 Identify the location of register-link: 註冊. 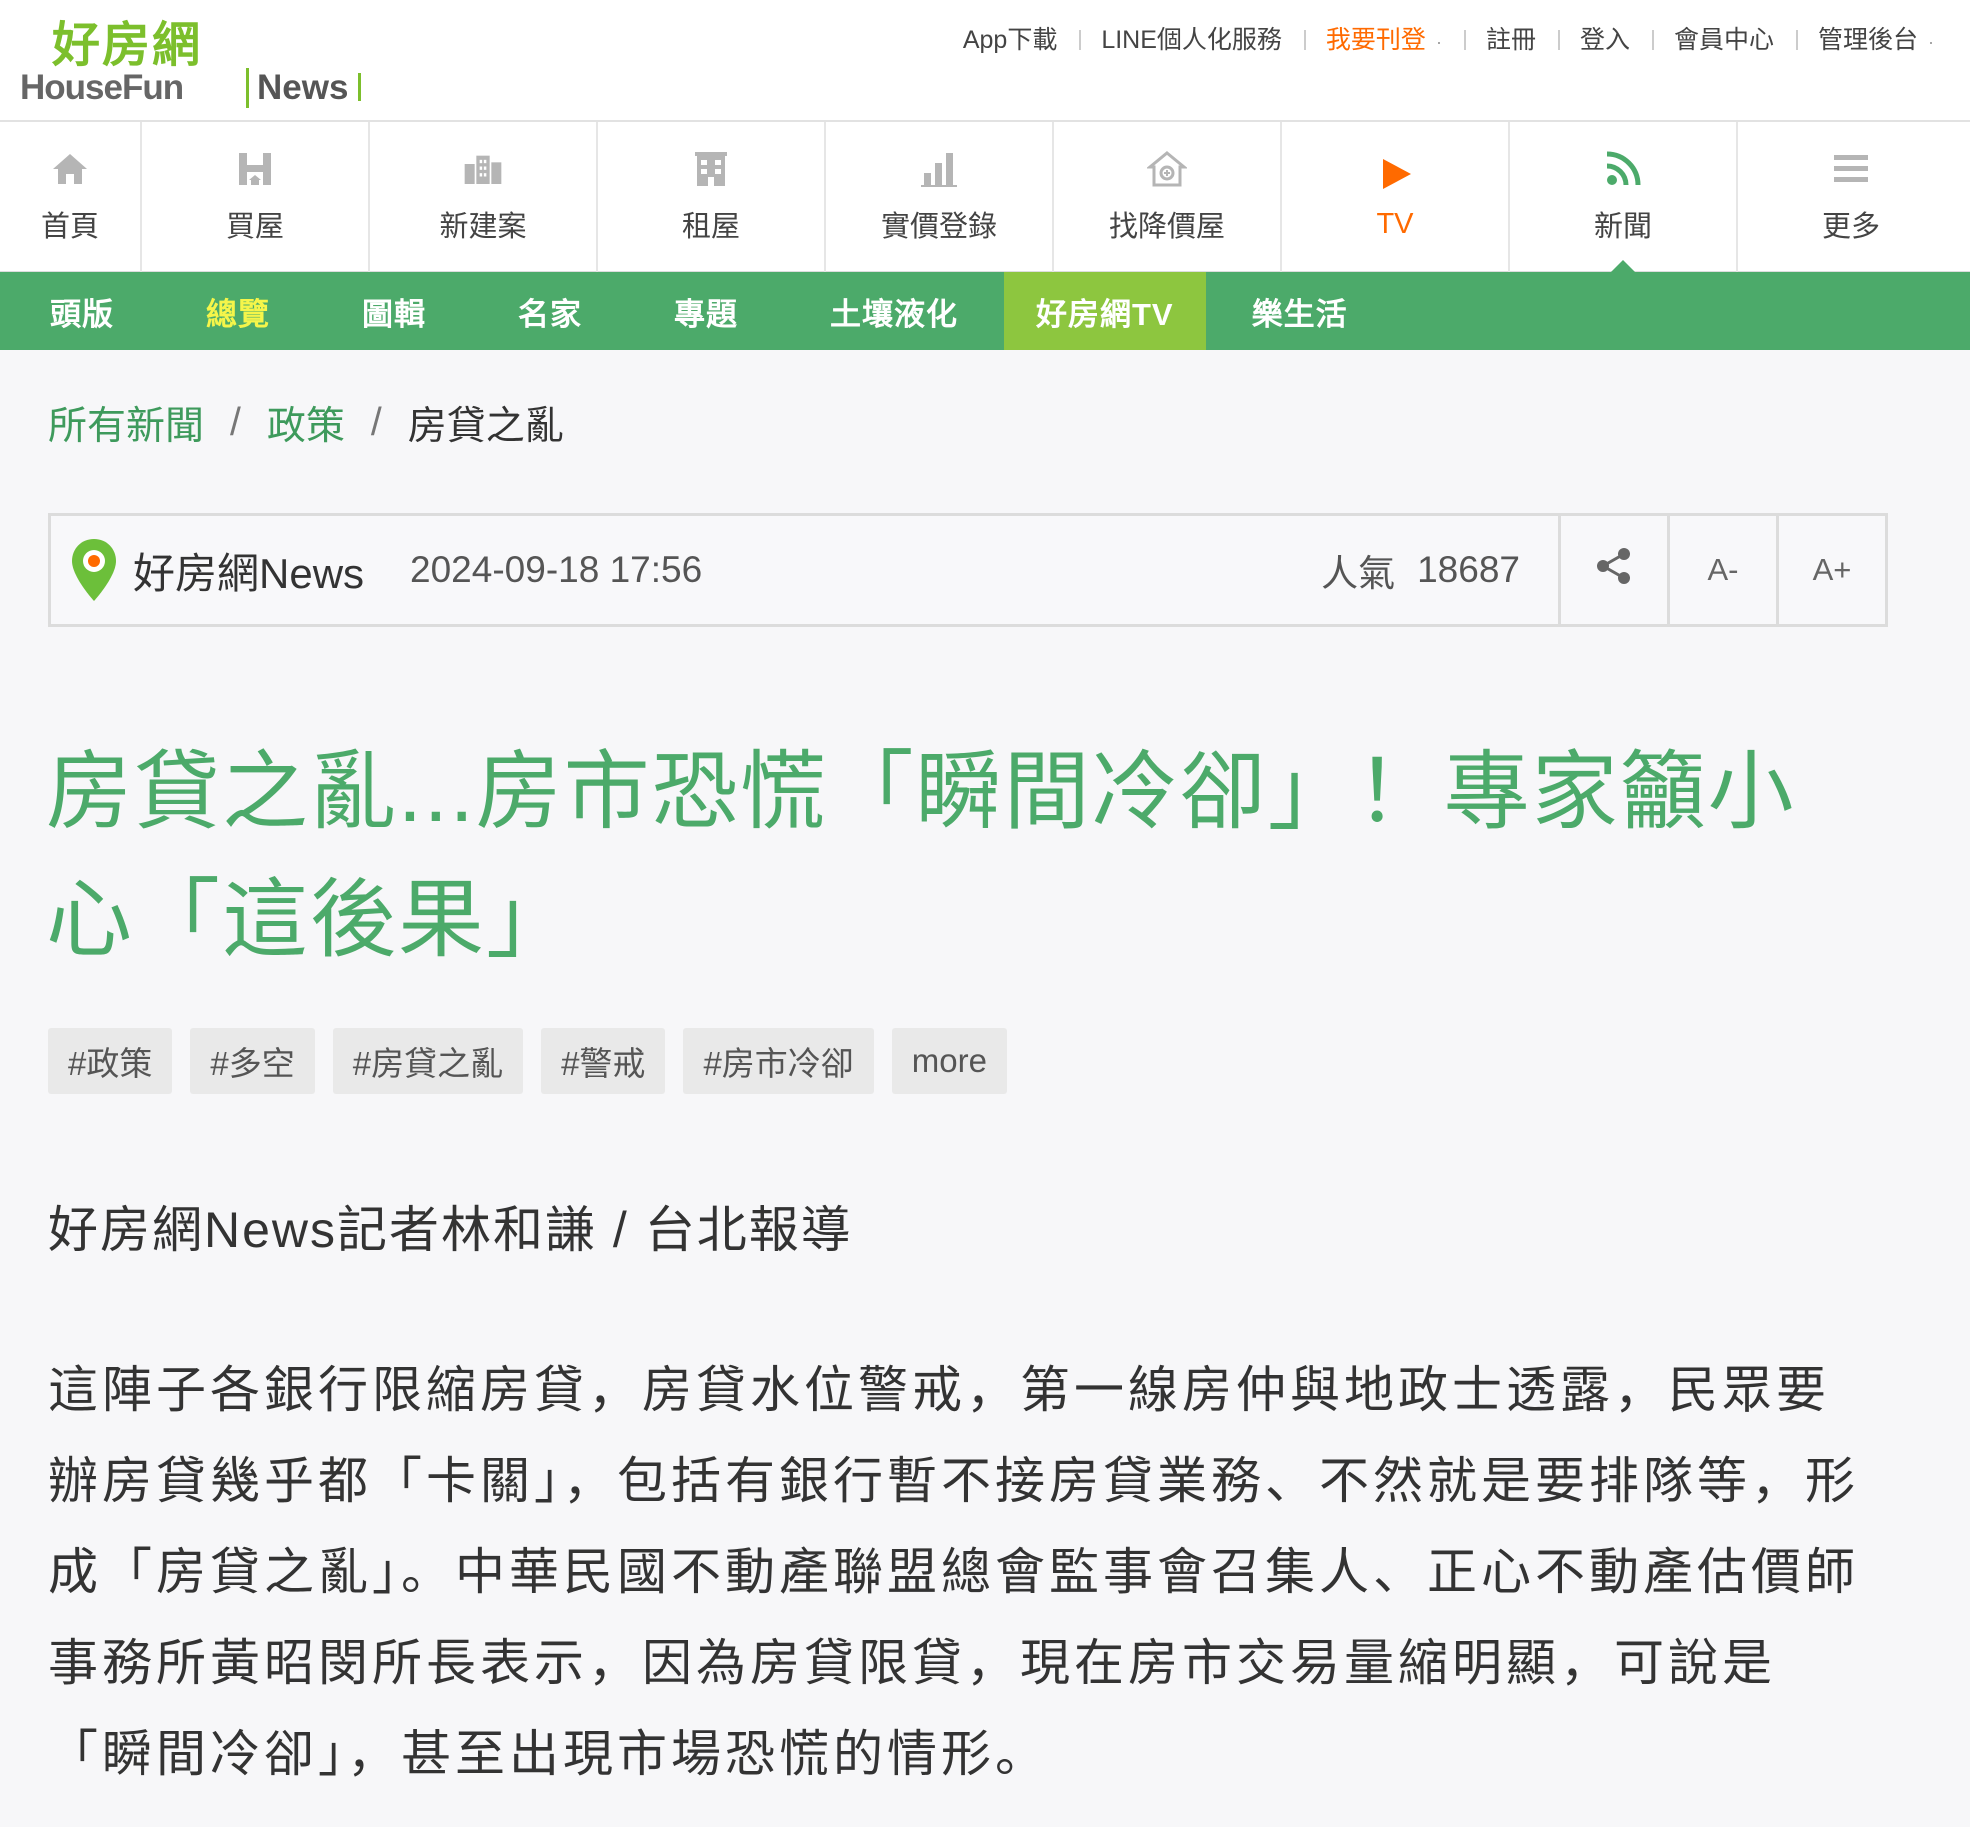
(1510, 38).